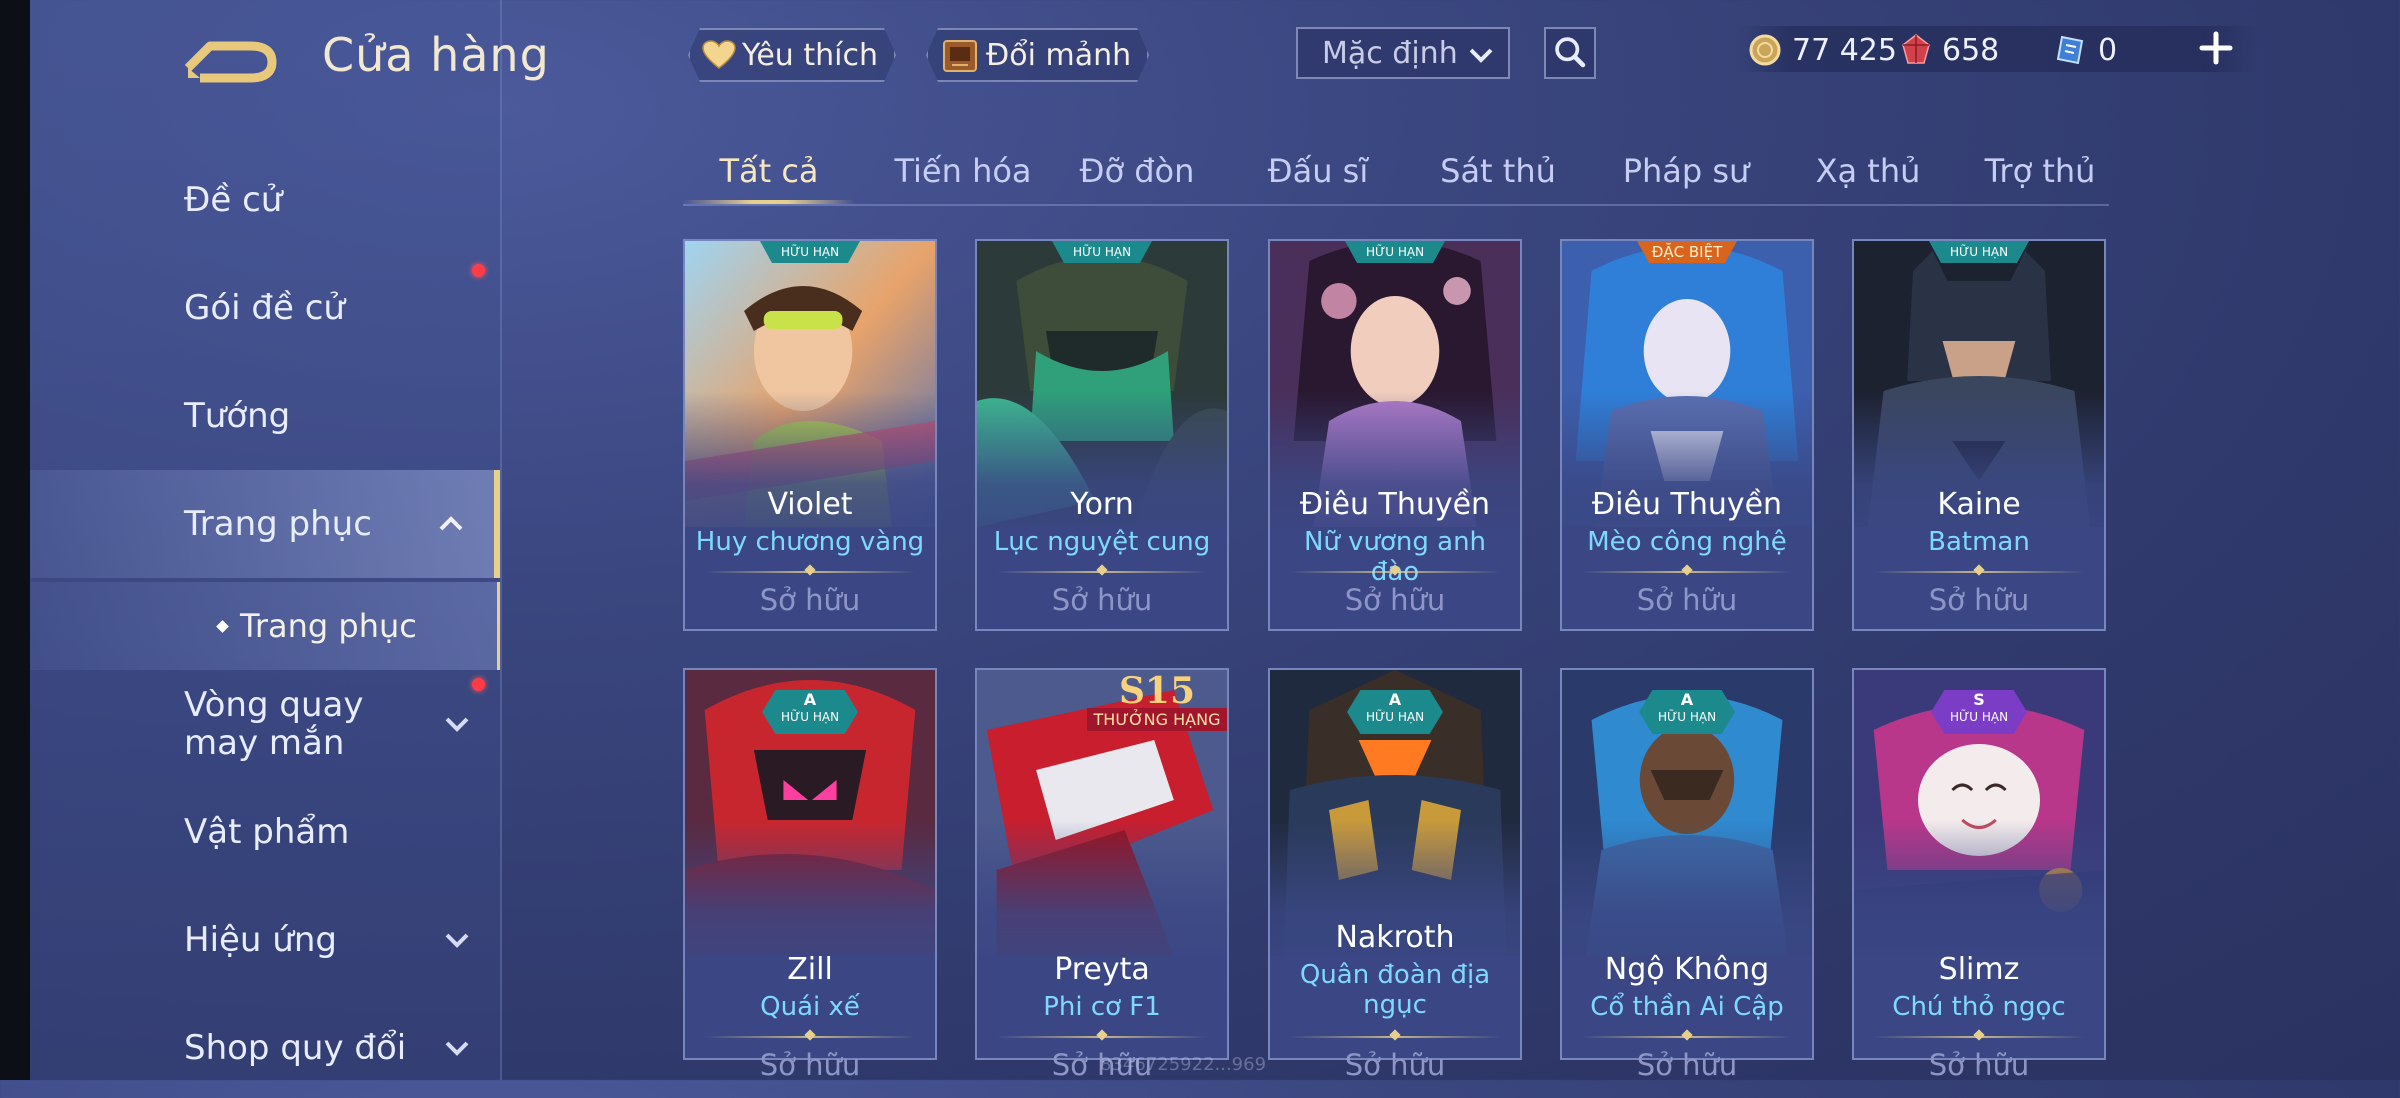 The height and width of the screenshot is (1098, 2400). Describe the element at coordinates (1687, 699) in the screenshot. I see `grade-letter: A` at that location.